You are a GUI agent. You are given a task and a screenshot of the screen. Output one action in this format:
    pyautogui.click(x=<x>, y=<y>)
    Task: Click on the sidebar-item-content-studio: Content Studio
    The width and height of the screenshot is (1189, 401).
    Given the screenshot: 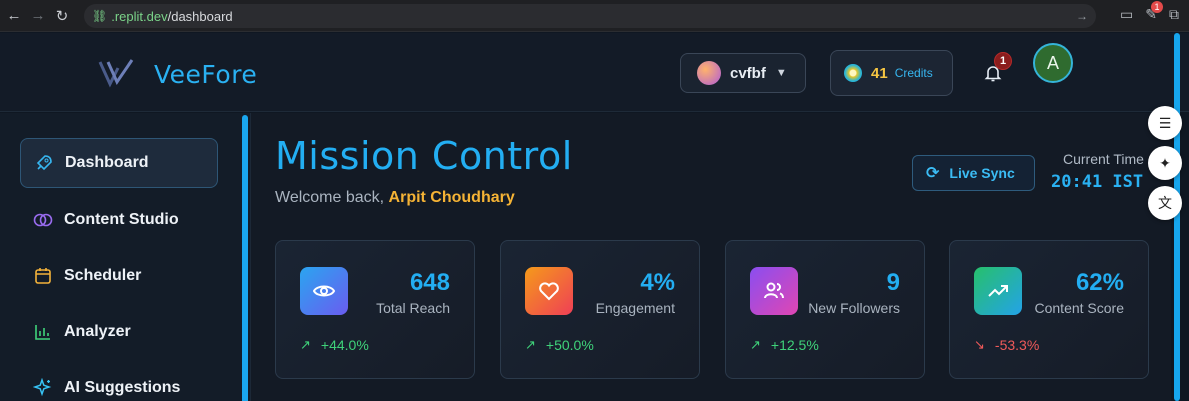 What is the action you would take?
    pyautogui.click(x=119, y=220)
    